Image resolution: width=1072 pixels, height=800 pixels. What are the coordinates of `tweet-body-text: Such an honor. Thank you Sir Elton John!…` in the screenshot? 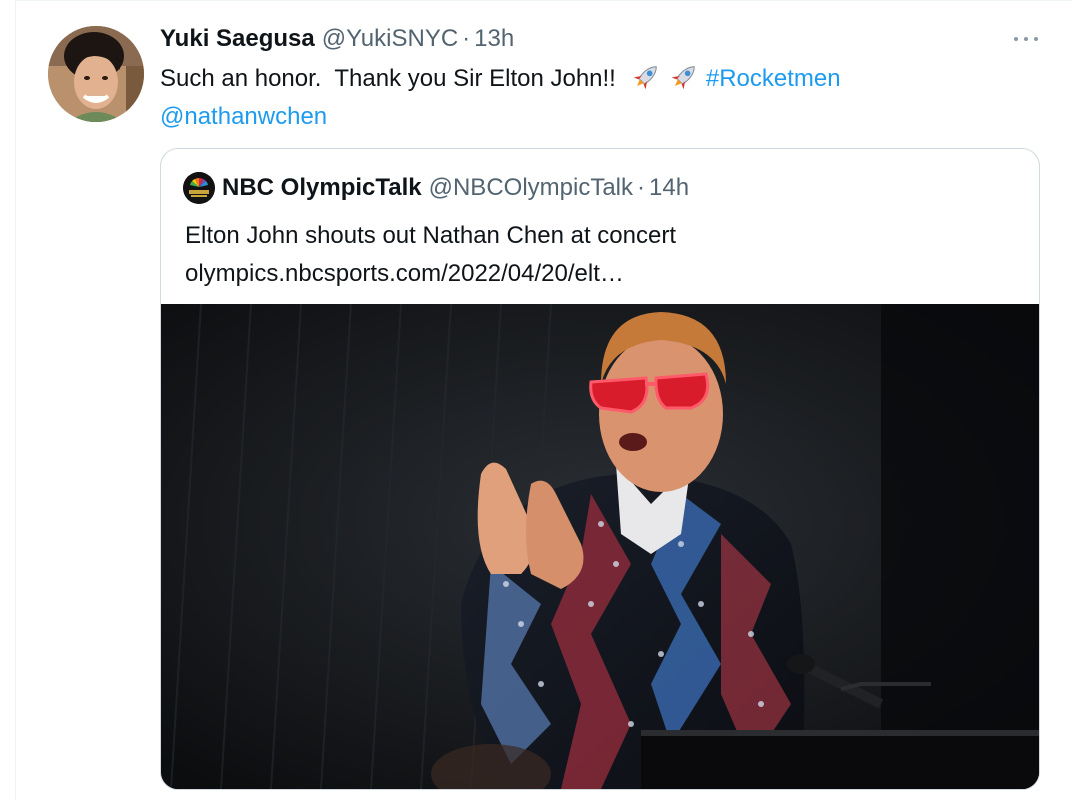 It's located at (388, 78).